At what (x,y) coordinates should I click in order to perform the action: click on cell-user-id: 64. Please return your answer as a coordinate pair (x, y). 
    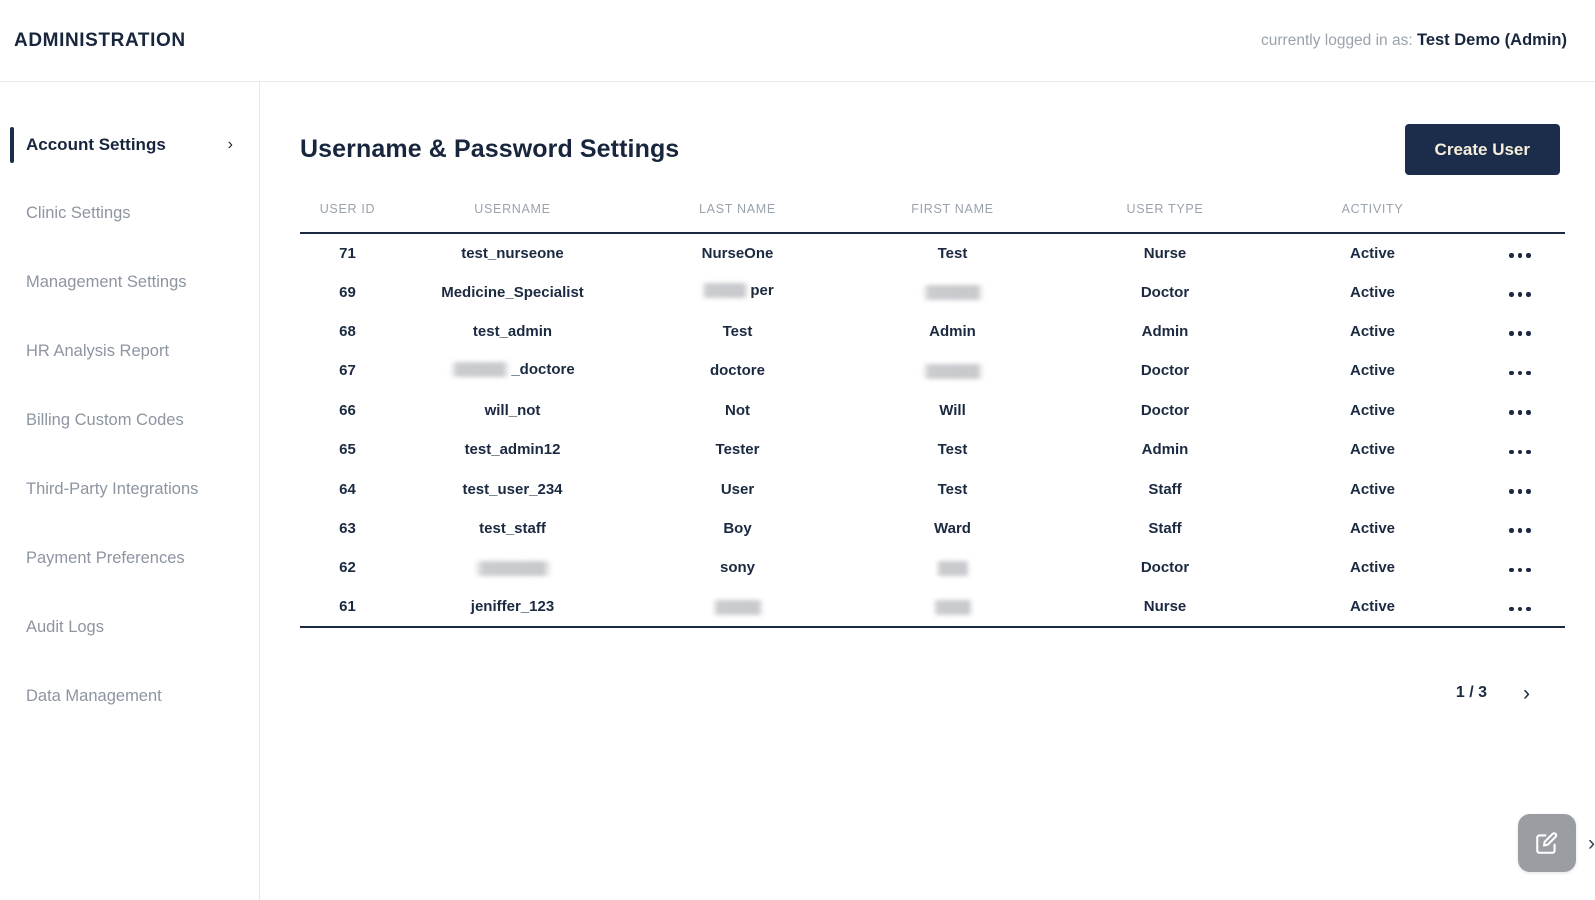
    Looking at the image, I should click on (347, 489).